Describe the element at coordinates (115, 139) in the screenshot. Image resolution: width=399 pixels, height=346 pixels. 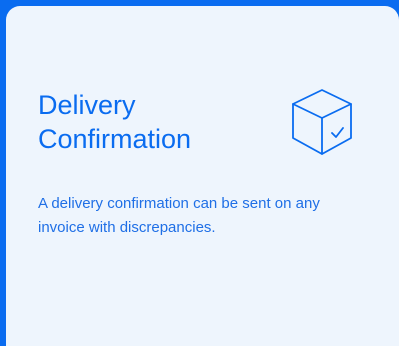
I see `card-title-line-2: Confirmation` at that location.